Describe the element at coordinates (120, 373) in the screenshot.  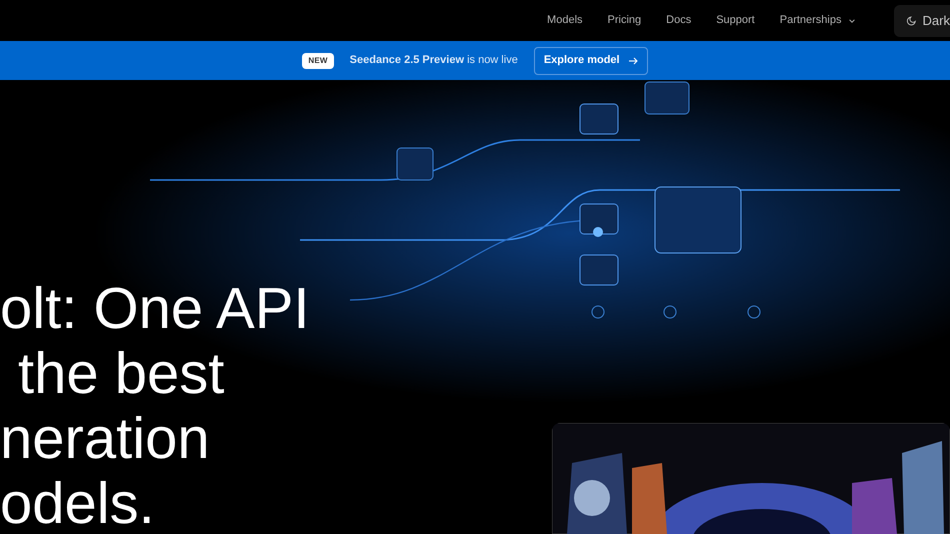
I see `headline-line: the best` at that location.